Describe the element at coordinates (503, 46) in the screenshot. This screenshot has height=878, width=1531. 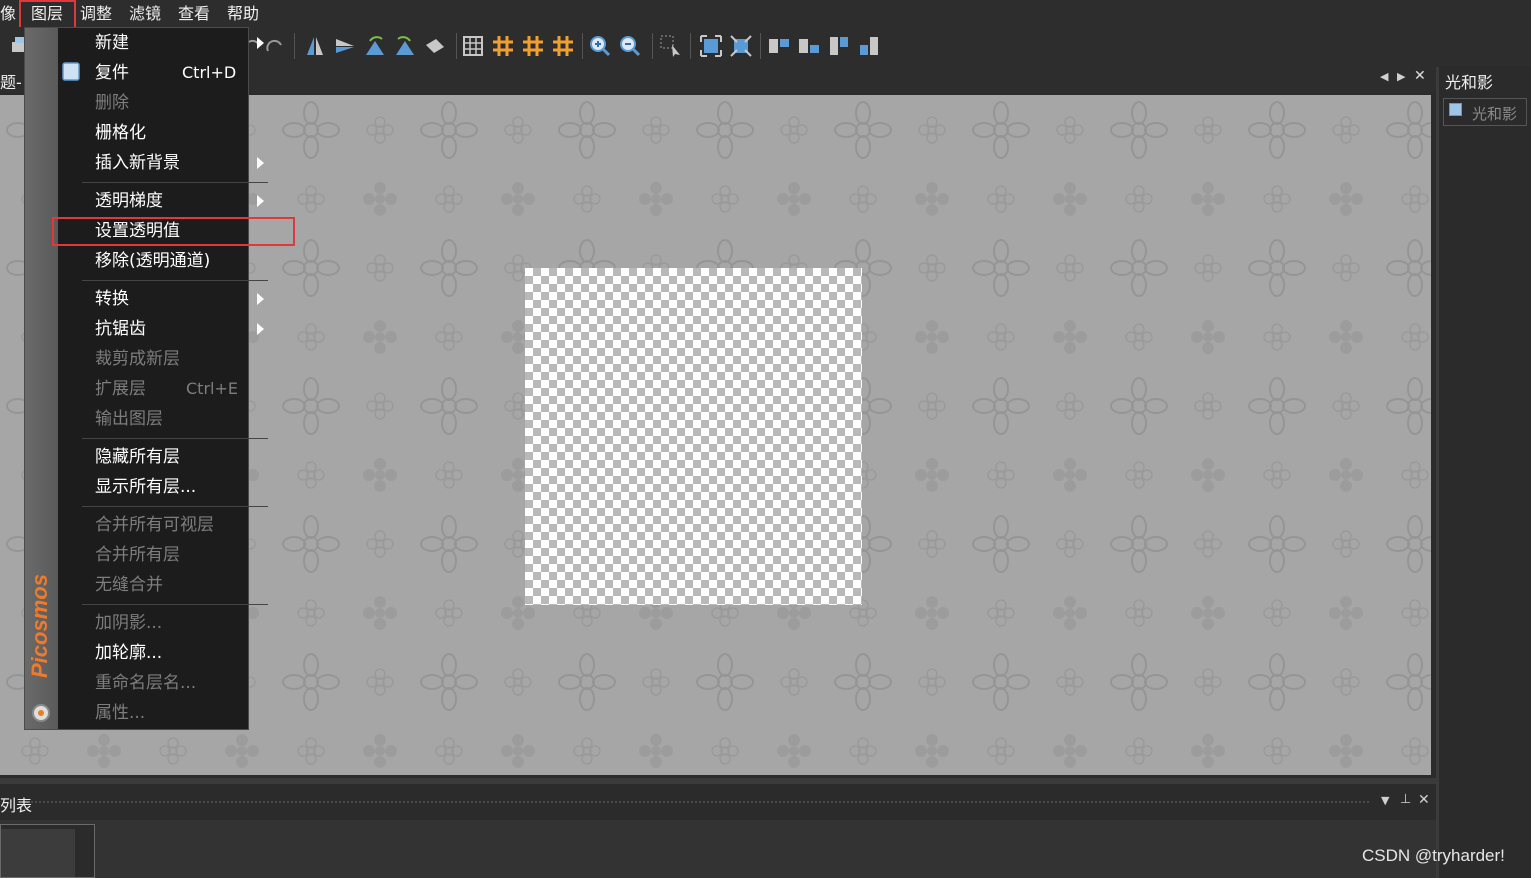
I see `grid-orange-icon` at that location.